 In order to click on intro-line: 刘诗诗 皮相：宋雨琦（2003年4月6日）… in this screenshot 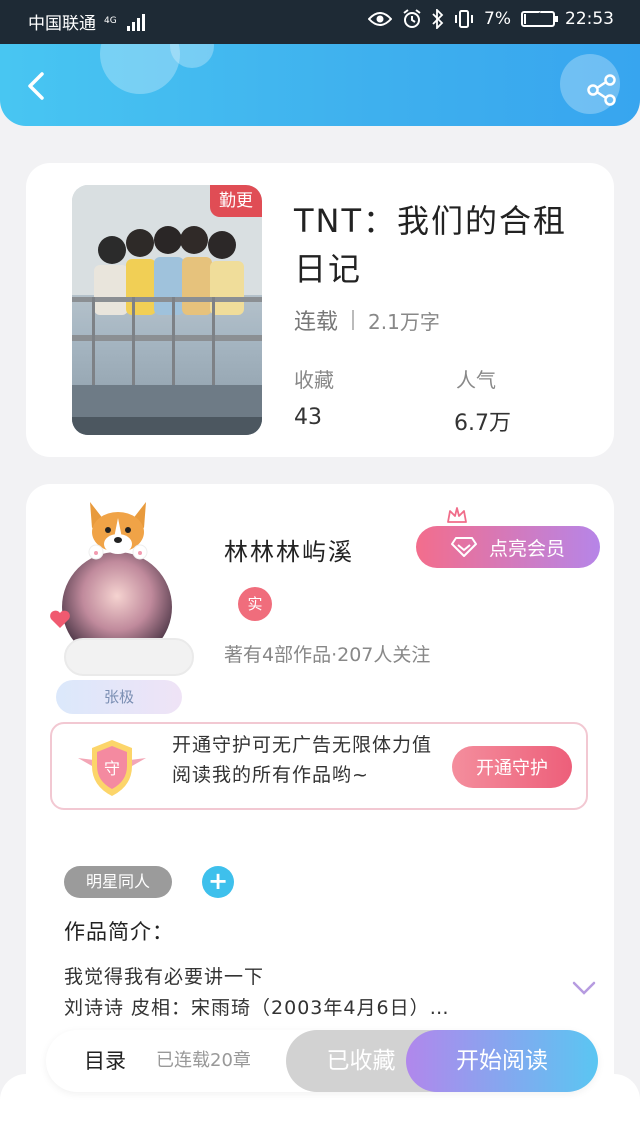, I will do `click(257, 1008)`.